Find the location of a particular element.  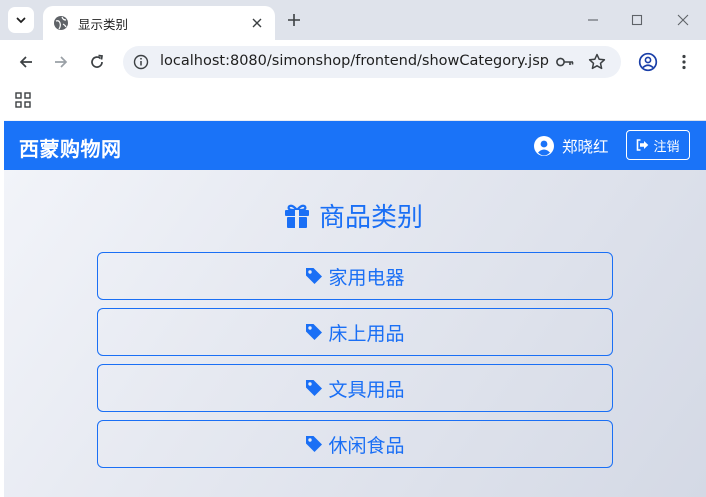

category-button: 文具用品 is located at coordinates (355, 388).